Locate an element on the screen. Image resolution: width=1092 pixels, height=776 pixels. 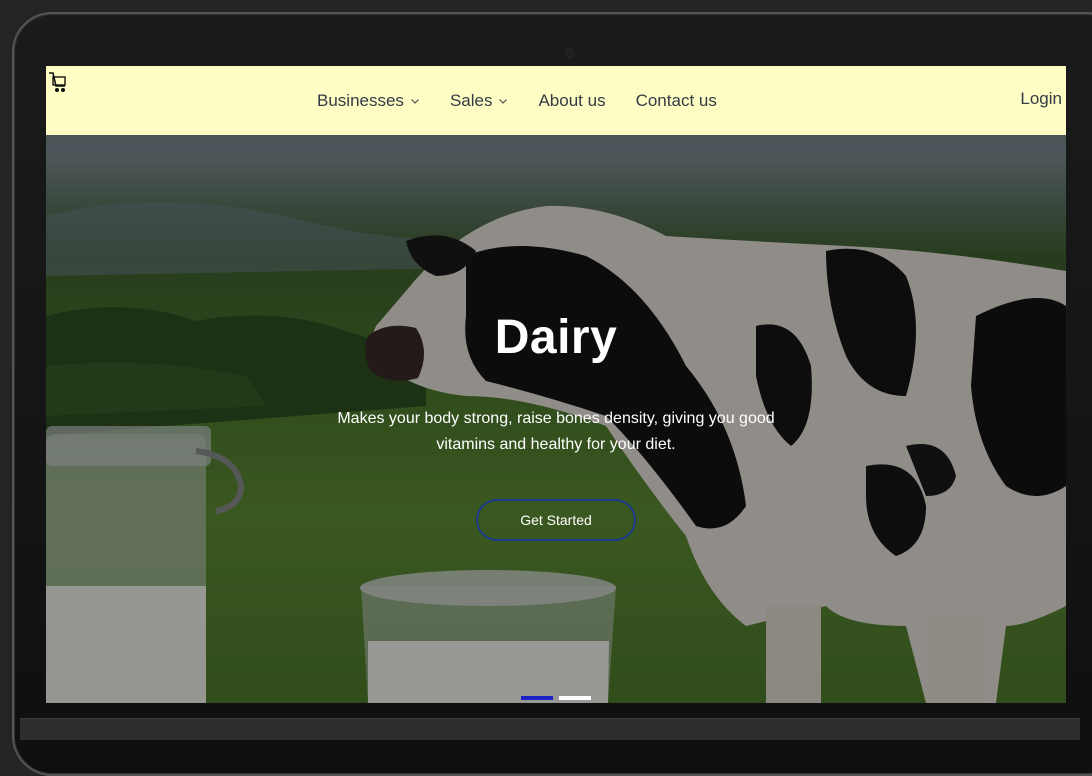
cart-logo-icon is located at coordinates (57, 83).